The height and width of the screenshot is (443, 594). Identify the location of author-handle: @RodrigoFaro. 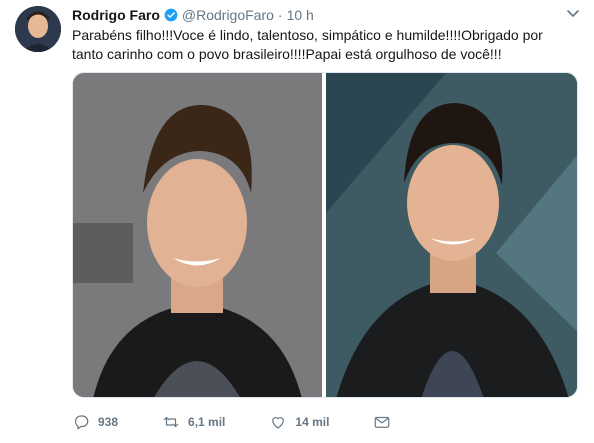
(228, 15).